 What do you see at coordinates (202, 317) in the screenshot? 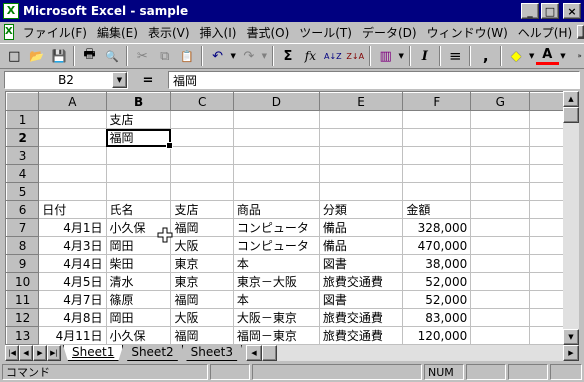
I see `cell-c12: 大阪` at bounding box center [202, 317].